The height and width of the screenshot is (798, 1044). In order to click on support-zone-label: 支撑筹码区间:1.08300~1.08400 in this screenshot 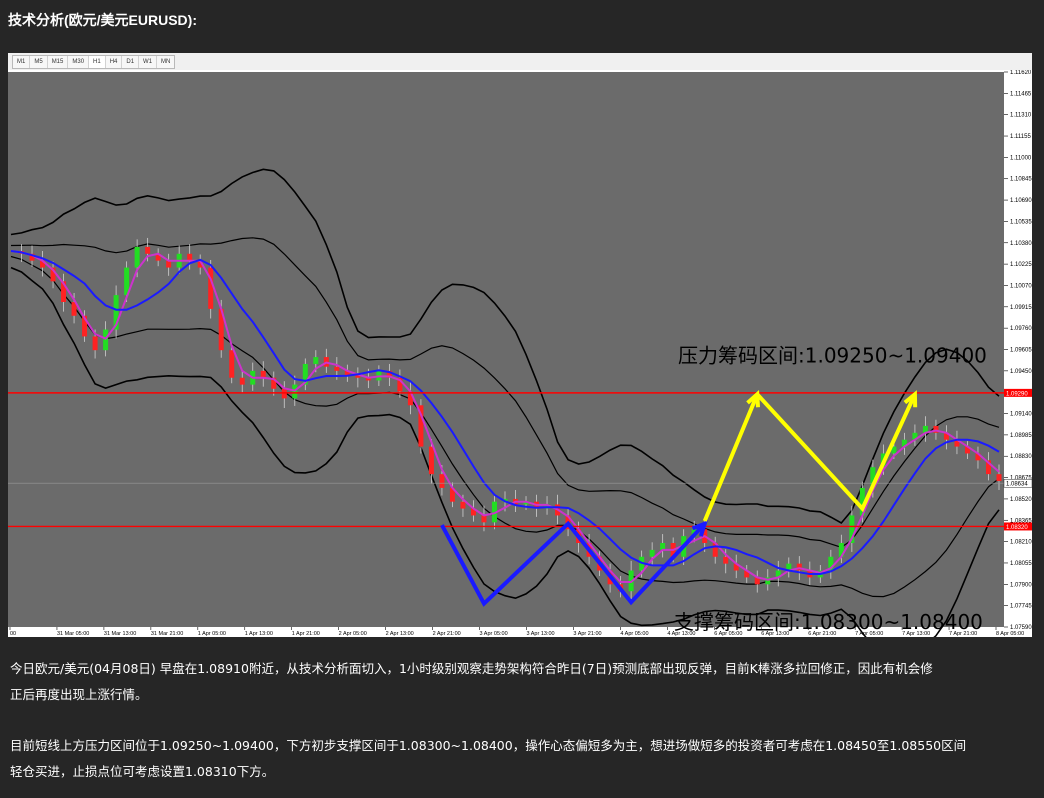, I will do `click(828, 622)`.